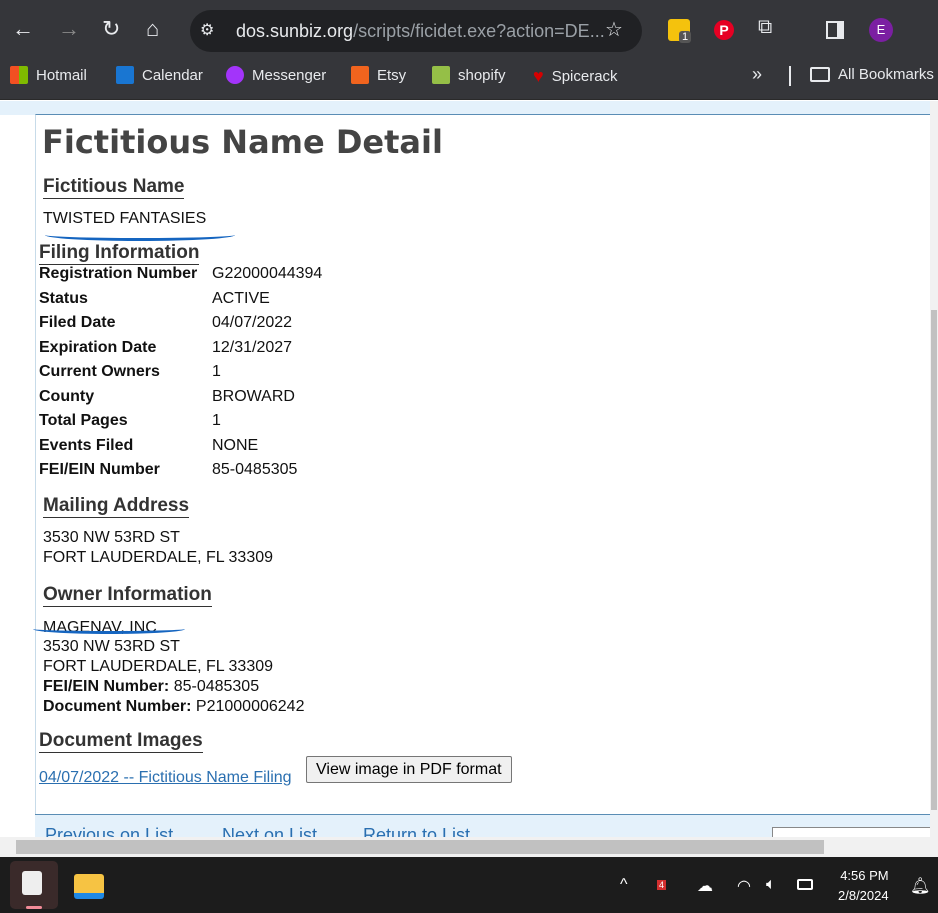 The height and width of the screenshot is (913, 938). I want to click on page-title: Fictitious Name Detail, so click(242, 142).